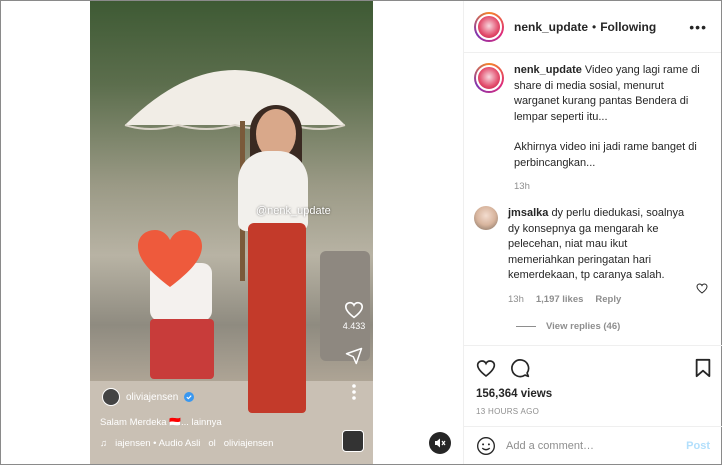 The height and width of the screenshot is (465, 722). What do you see at coordinates (486, 218) in the screenshot?
I see `commenter-avatar` at bounding box center [486, 218].